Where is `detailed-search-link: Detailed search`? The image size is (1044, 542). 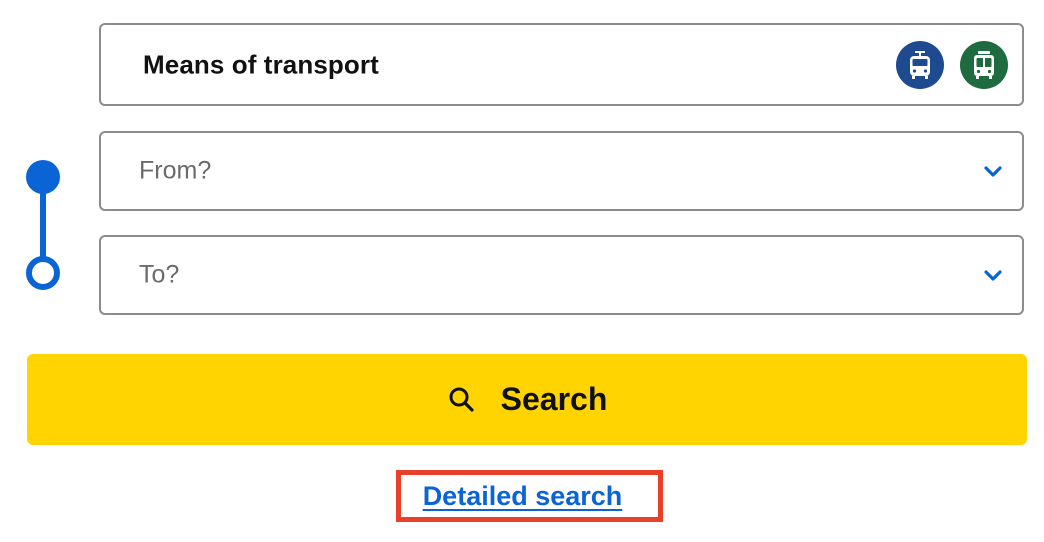
detailed-search-link: Detailed search is located at coordinates (523, 496).